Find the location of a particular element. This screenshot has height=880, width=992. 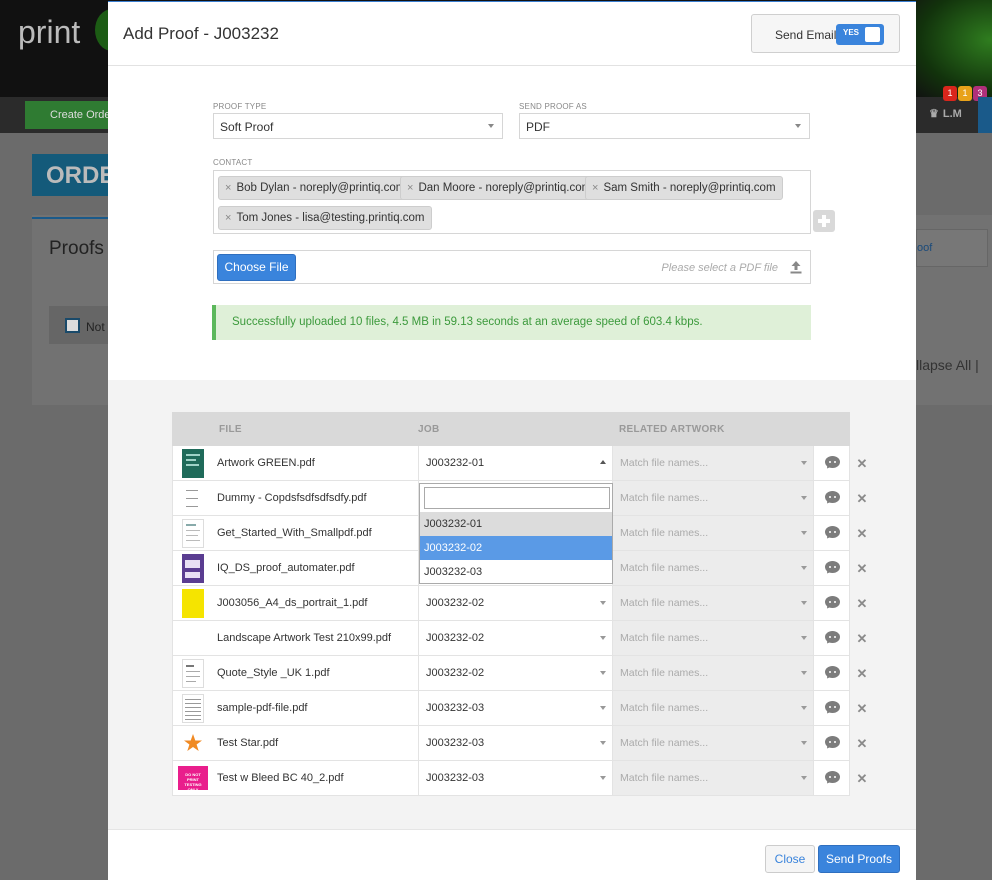

modal-footer: Close Send Proofs is located at coordinates (512, 854).